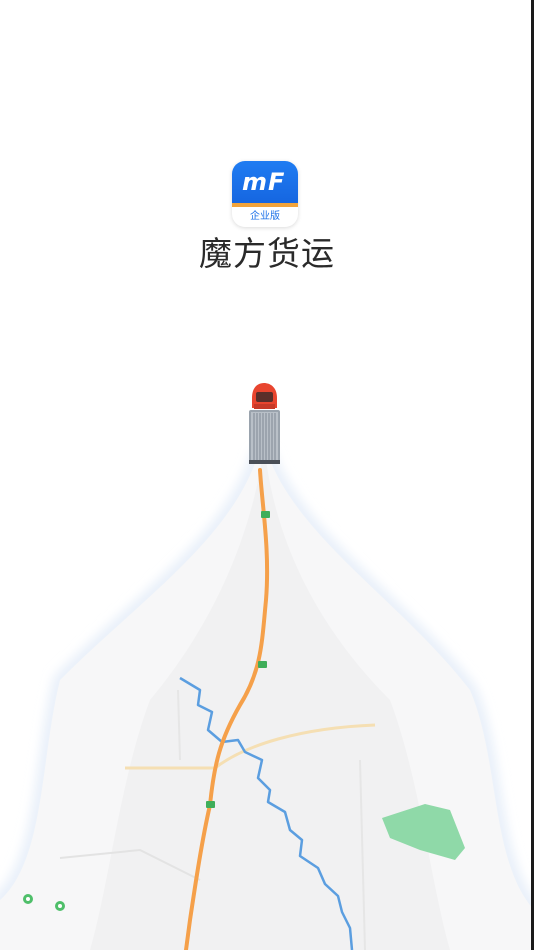 This screenshot has width=534, height=950. I want to click on app-name: 魔方货运, so click(267, 253).